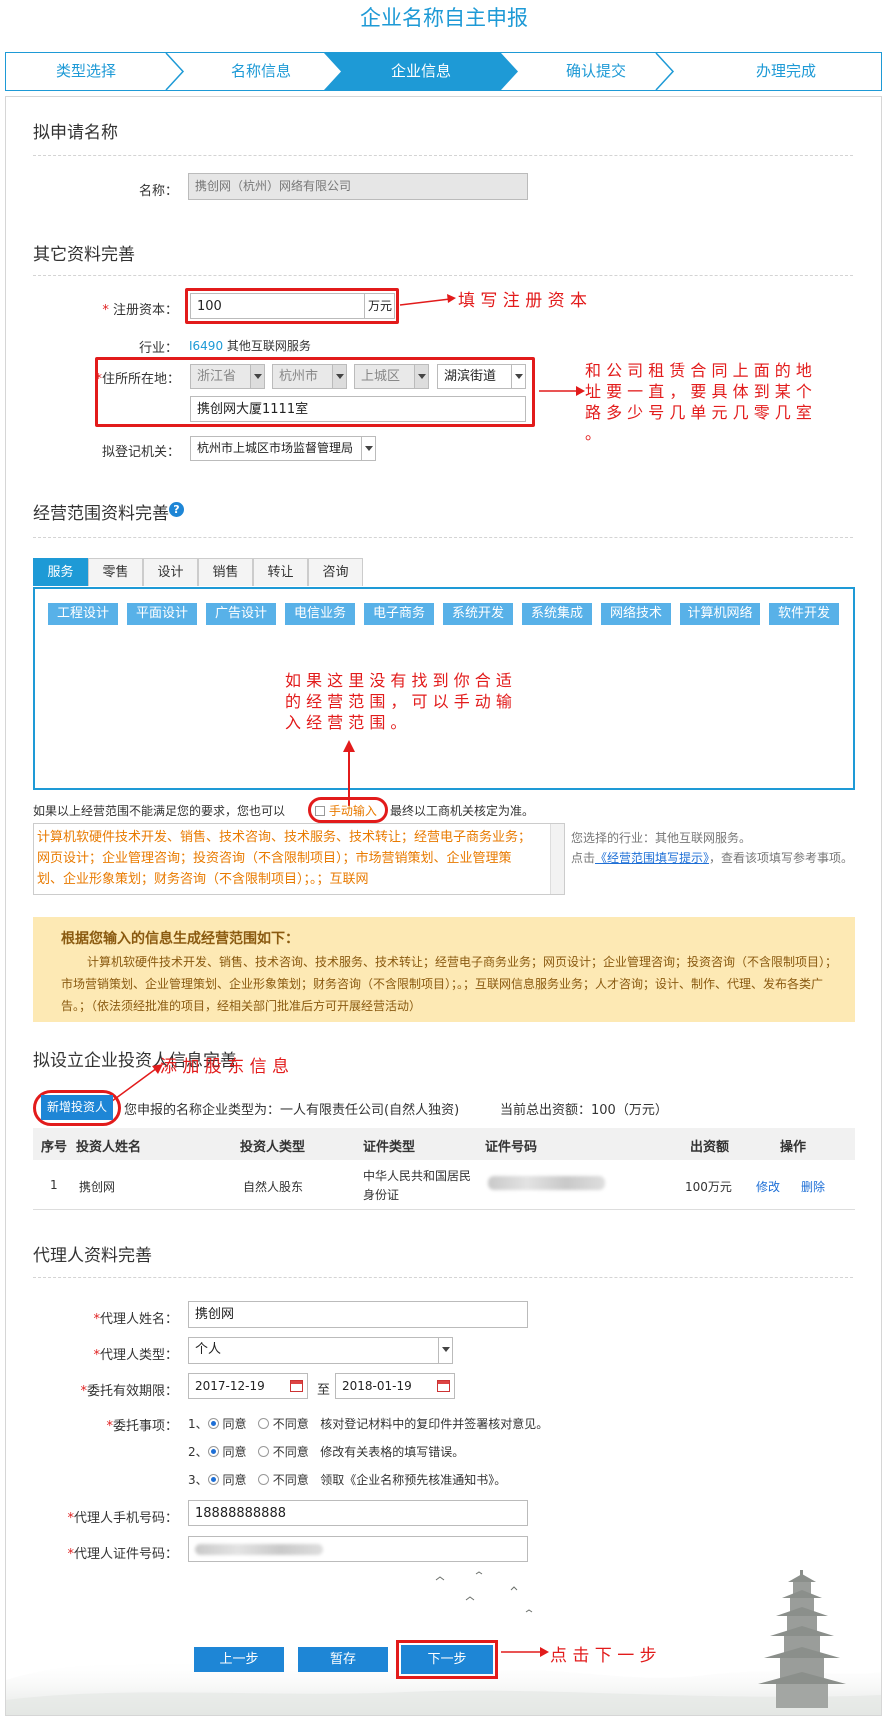 The height and width of the screenshot is (1720, 888). Describe the element at coordinates (326, 1452) in the screenshot. I see `matter-item: 2、 同意 不同意 修改有关表格的填写错误。` at that location.